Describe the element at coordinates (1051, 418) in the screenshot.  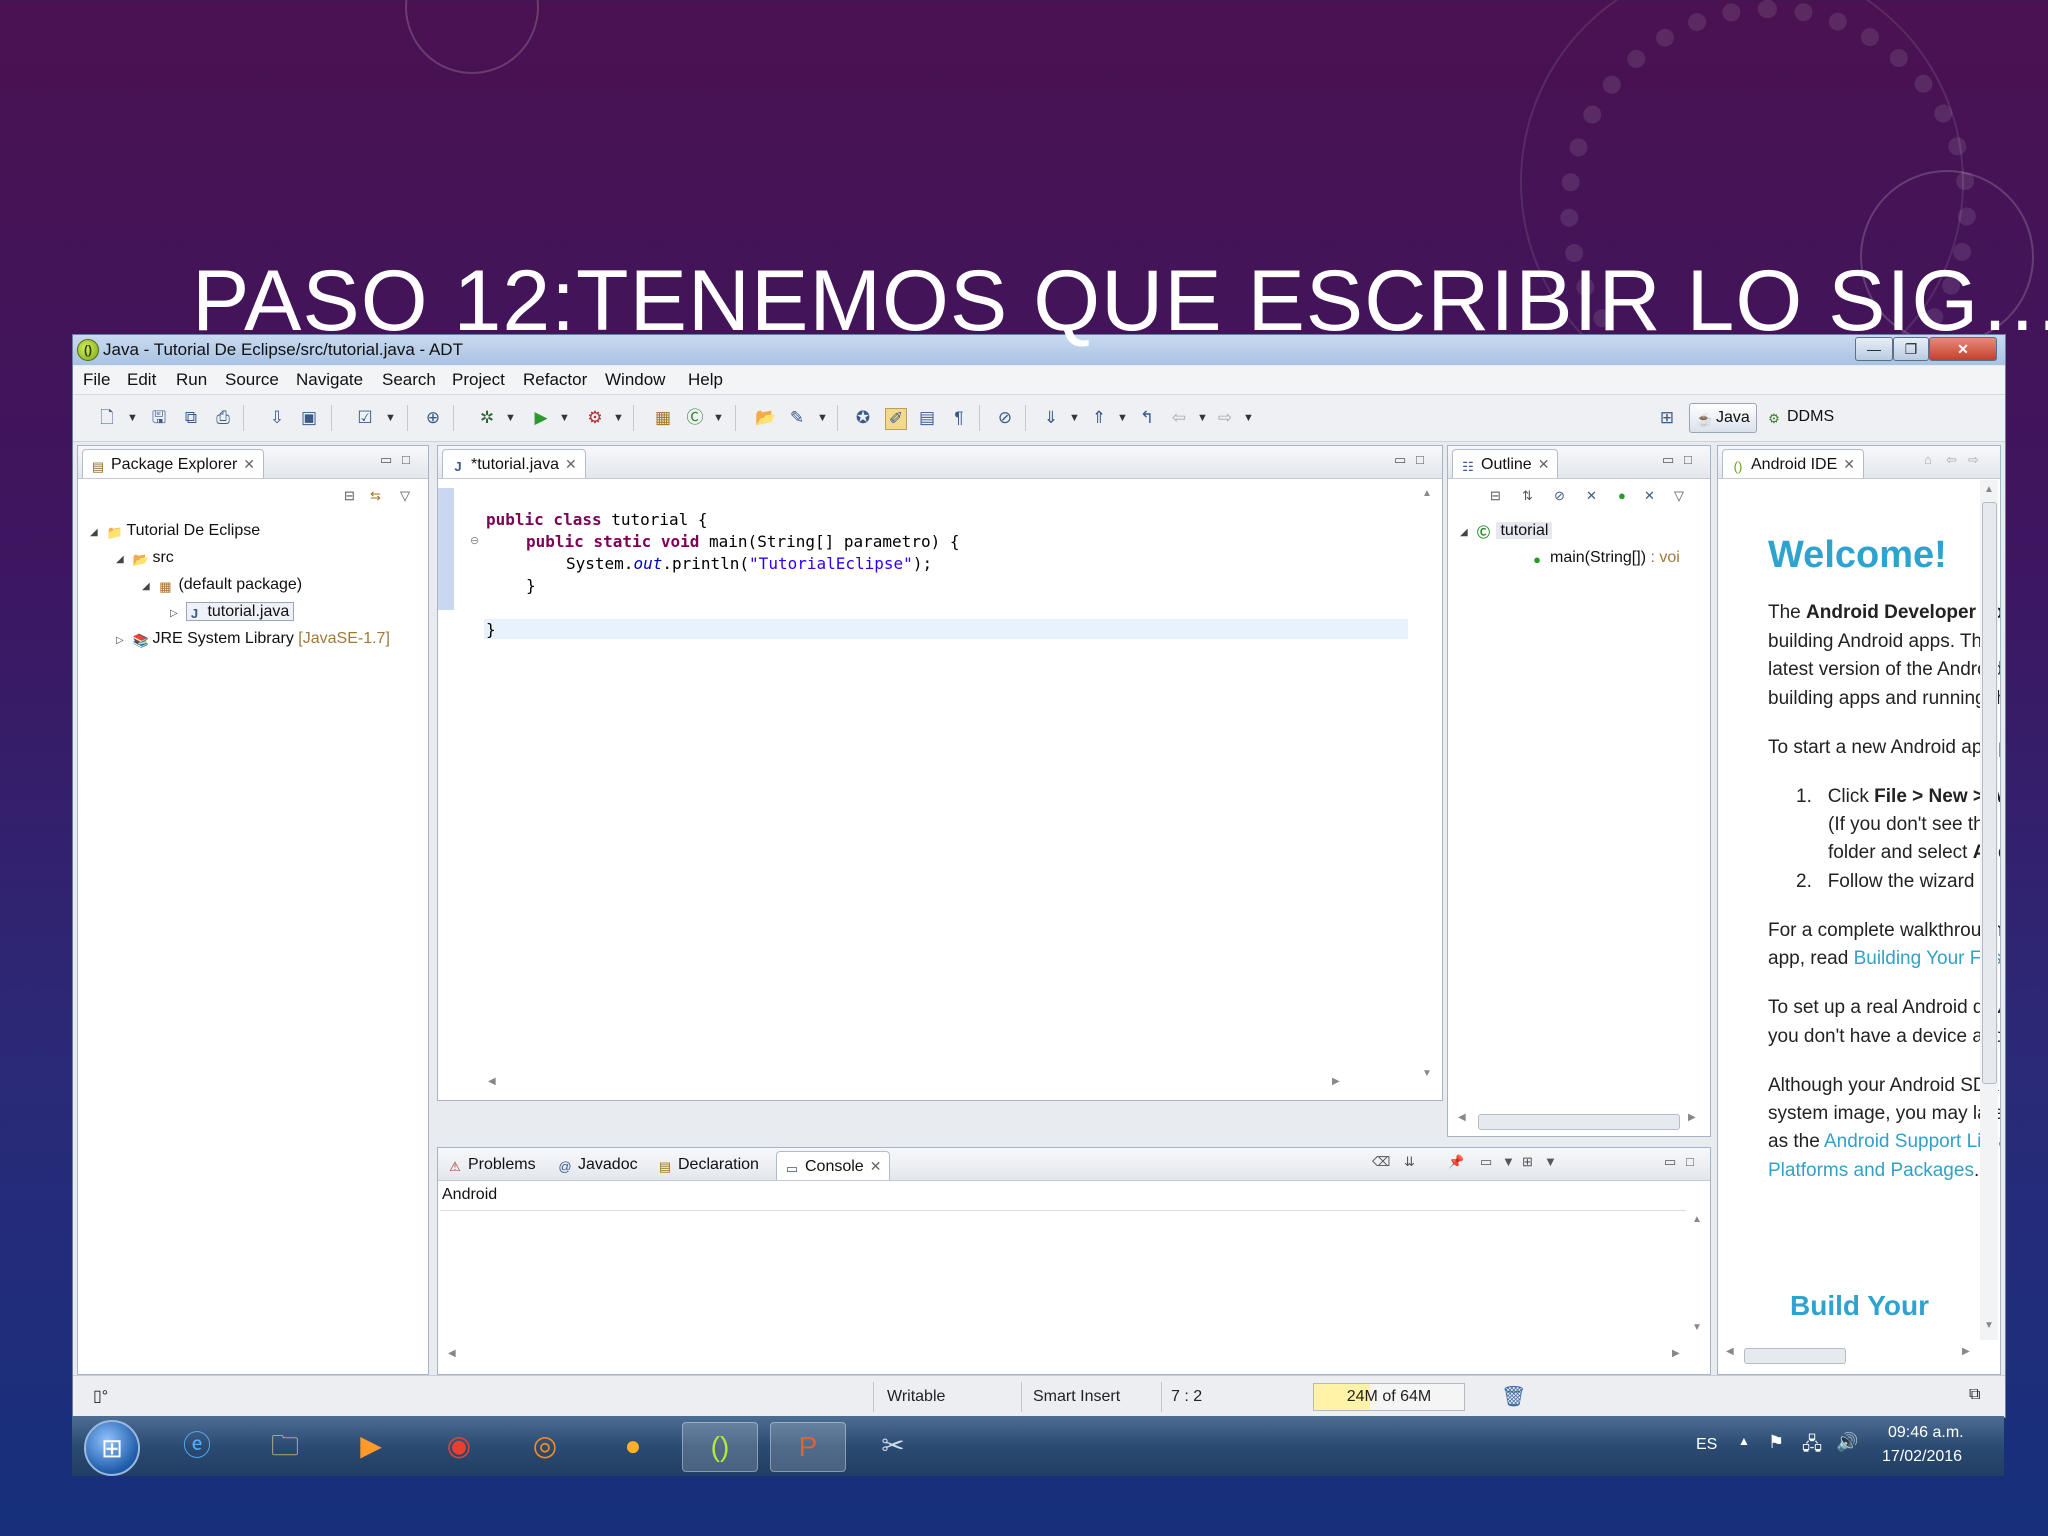
I see `next-annotation-icon: ⇓` at that location.